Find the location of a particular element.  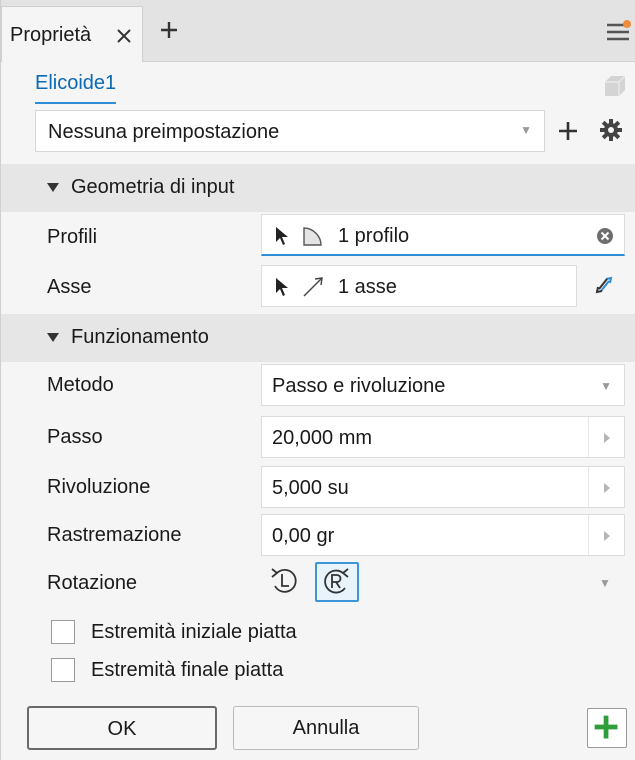

axis-label: Asse is located at coordinates (69, 287).